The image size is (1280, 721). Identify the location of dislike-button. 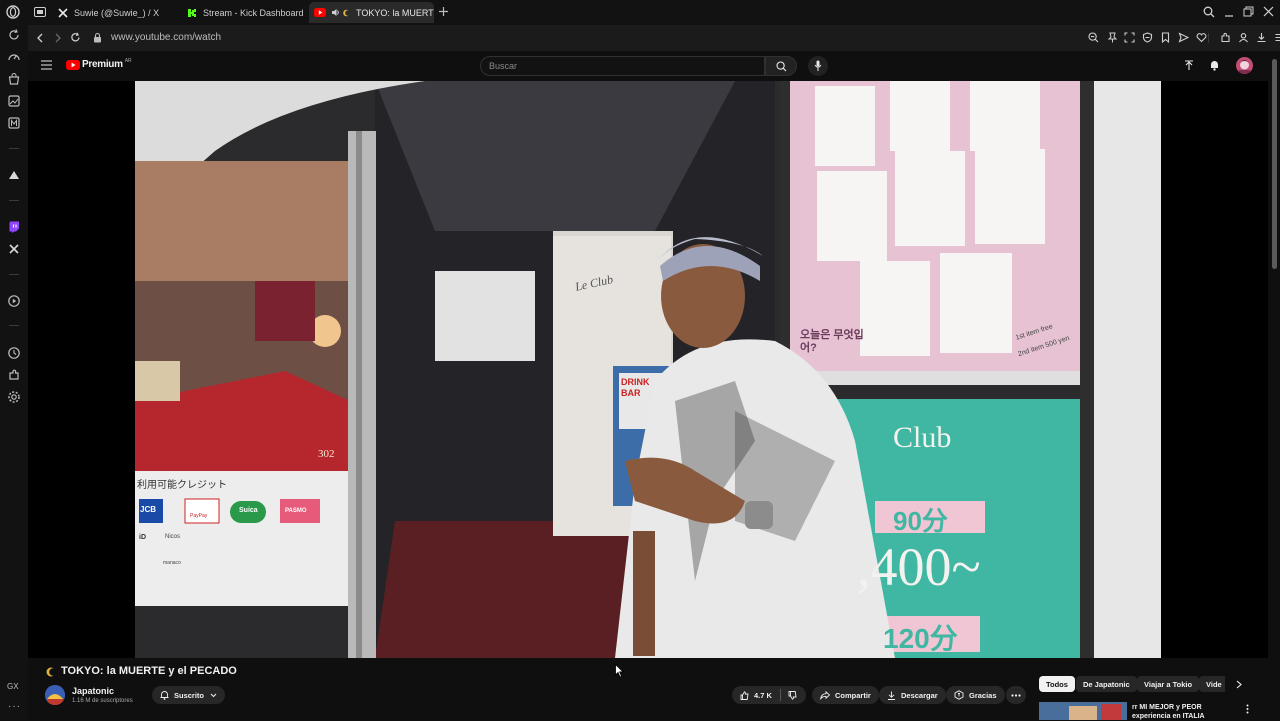
(789, 695).